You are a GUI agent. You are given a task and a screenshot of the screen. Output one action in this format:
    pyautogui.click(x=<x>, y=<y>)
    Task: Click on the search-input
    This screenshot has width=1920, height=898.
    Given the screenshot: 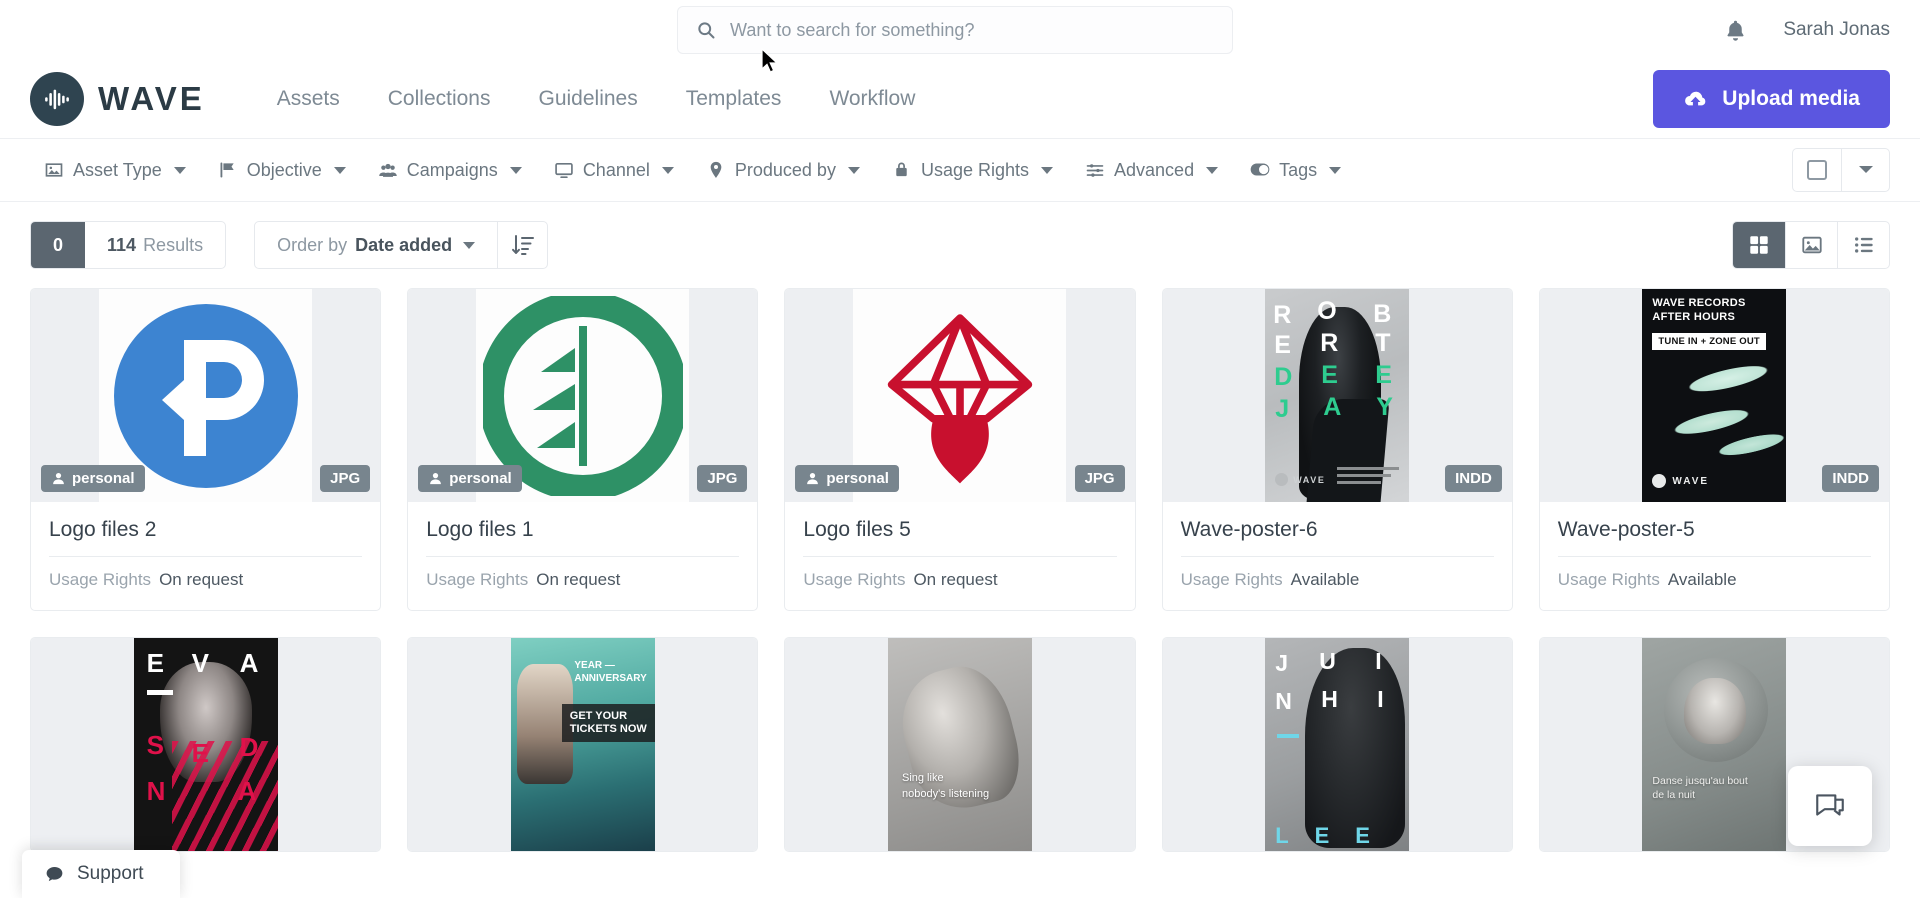 What is the action you would take?
    pyautogui.click(x=972, y=30)
    